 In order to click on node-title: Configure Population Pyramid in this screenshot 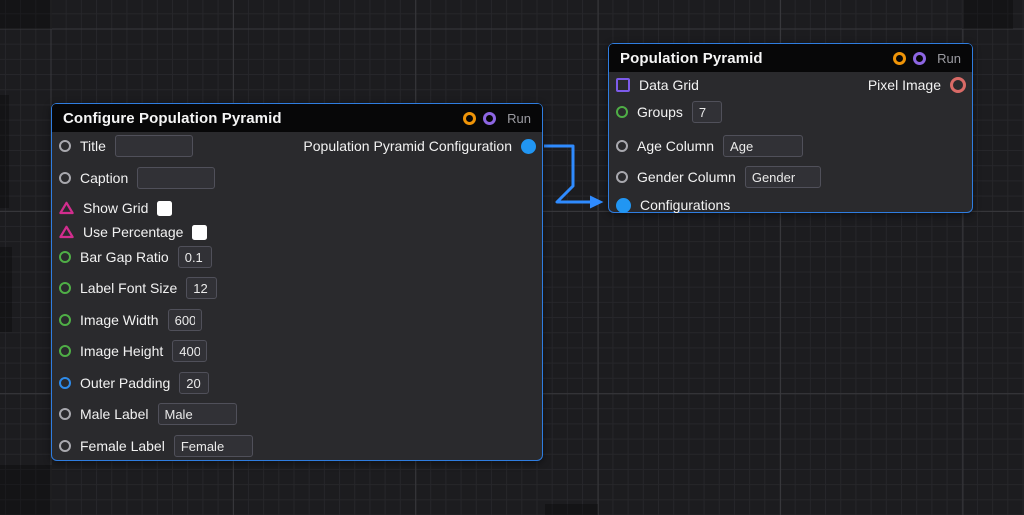, I will do `click(172, 118)`.